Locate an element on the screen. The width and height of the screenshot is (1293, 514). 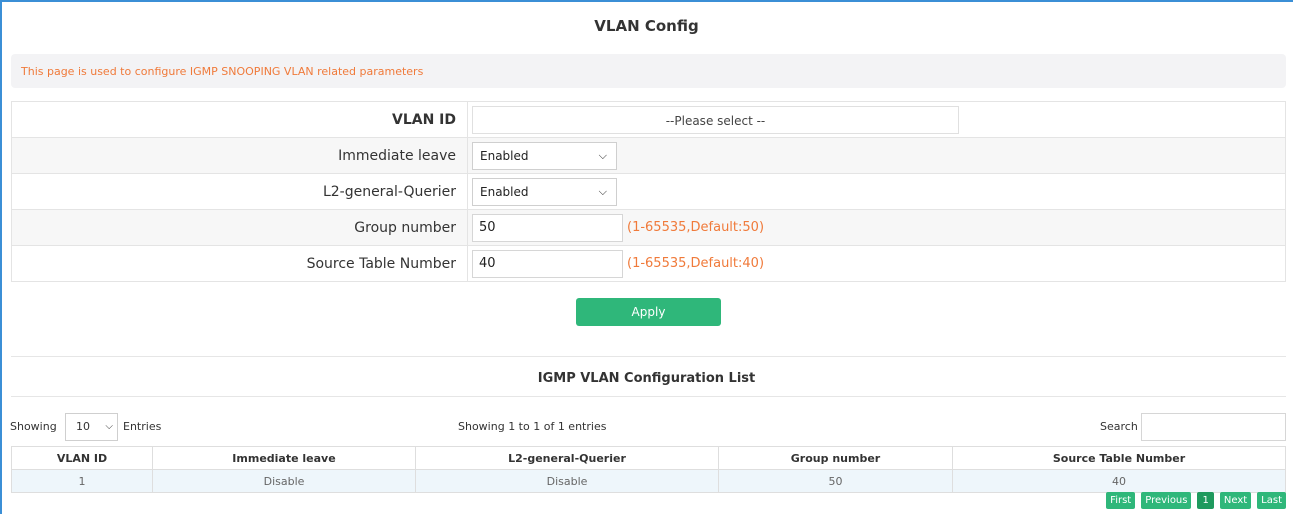
entries-per-page-value: 10 is located at coordinates (83, 426).